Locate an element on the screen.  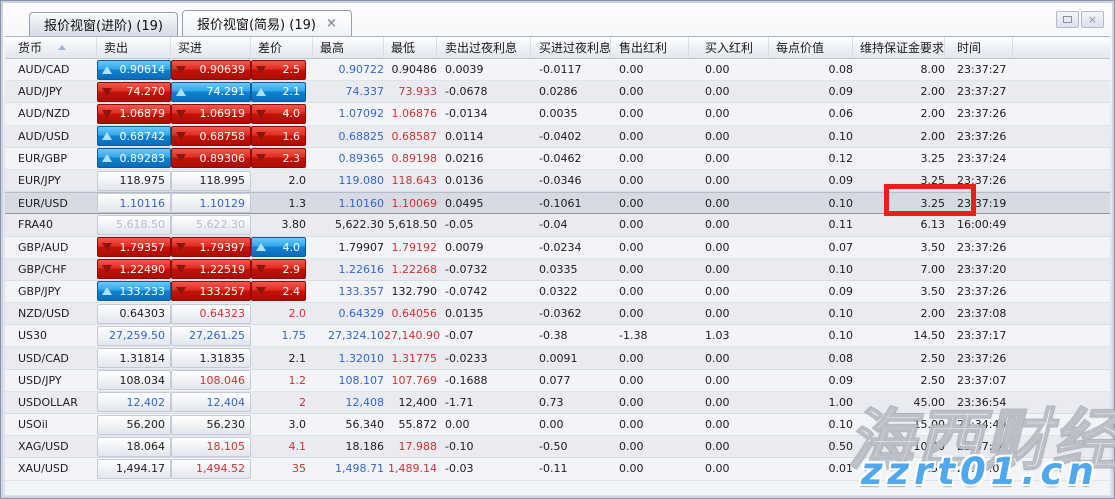
close-window-button: × is located at coordinates (1092, 19).